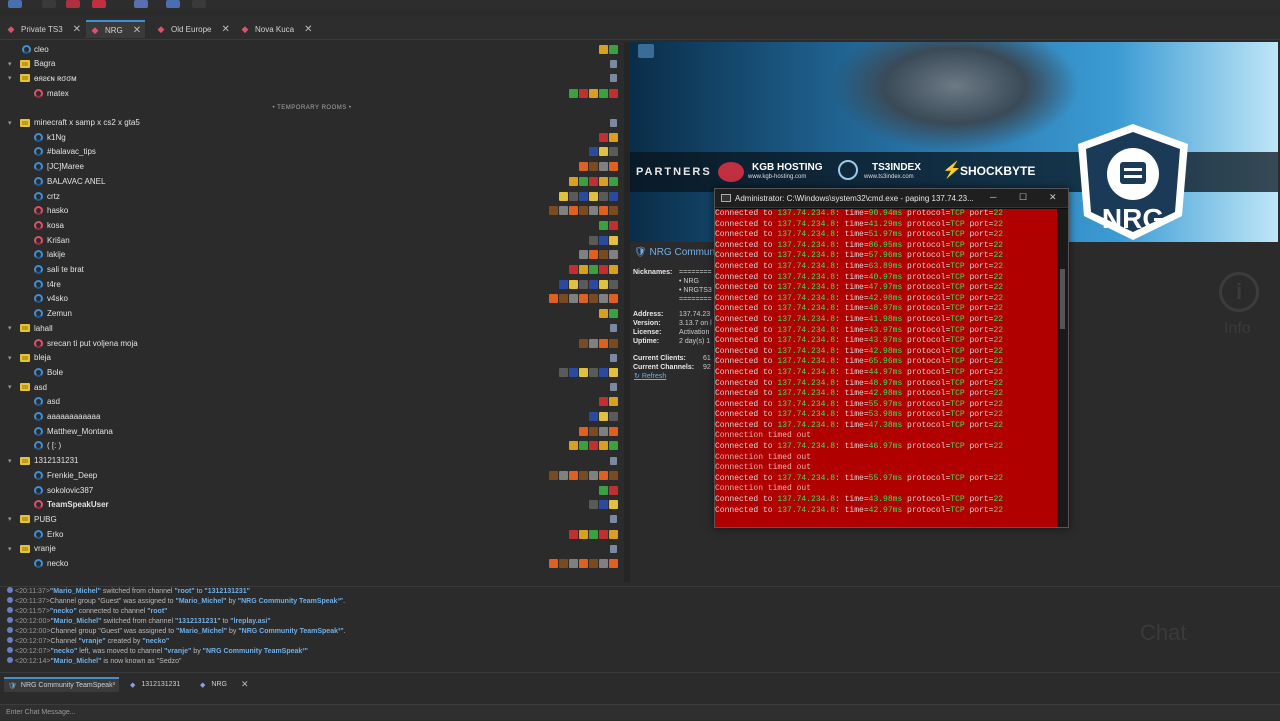 The image size is (1280, 721). Describe the element at coordinates (312, 78) in the screenshot. I see `channel-row: ▾ ѳяƨϵɴ ʀσσм` at that location.